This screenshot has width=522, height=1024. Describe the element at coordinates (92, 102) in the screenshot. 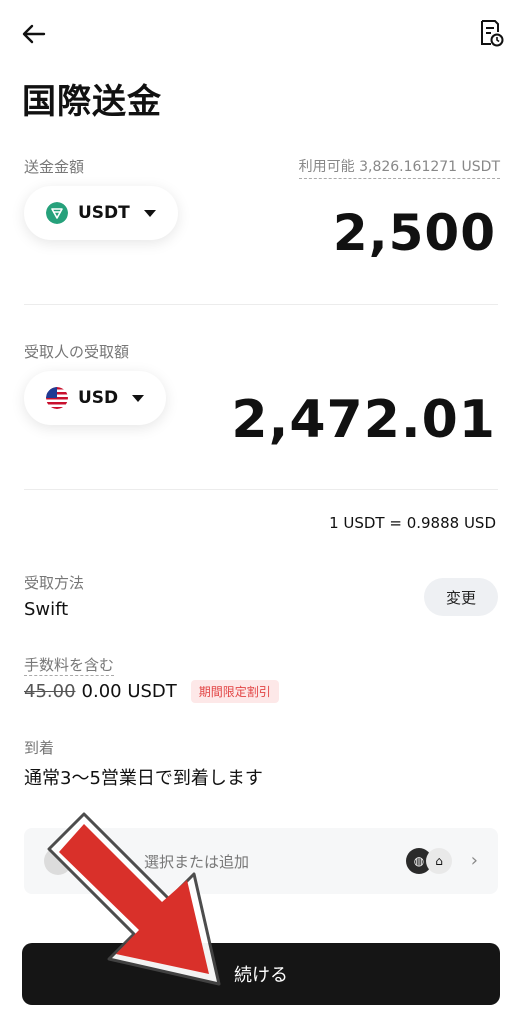

I see `page-title: 国際送金` at that location.